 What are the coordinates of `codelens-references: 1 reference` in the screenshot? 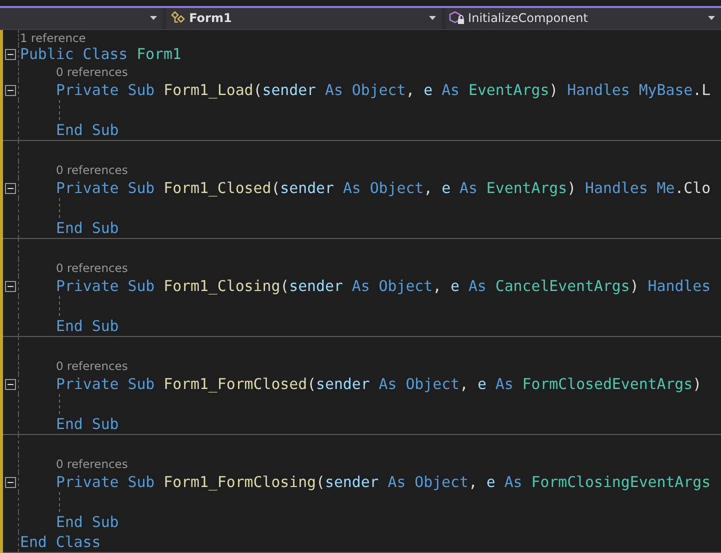 It's located at (53, 37).